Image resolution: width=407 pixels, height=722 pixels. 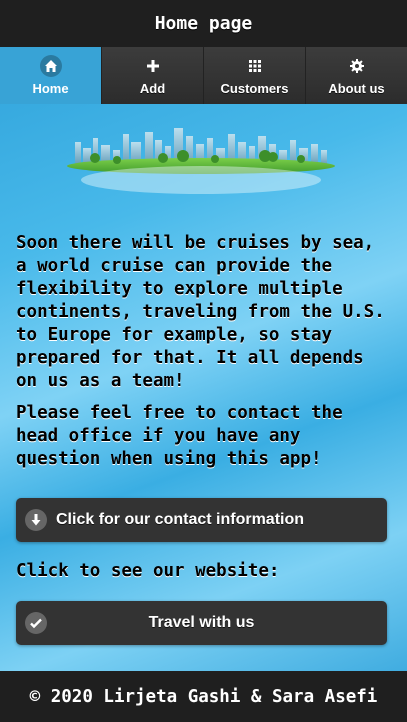 What do you see at coordinates (357, 66) in the screenshot?
I see `gear-icon` at bounding box center [357, 66].